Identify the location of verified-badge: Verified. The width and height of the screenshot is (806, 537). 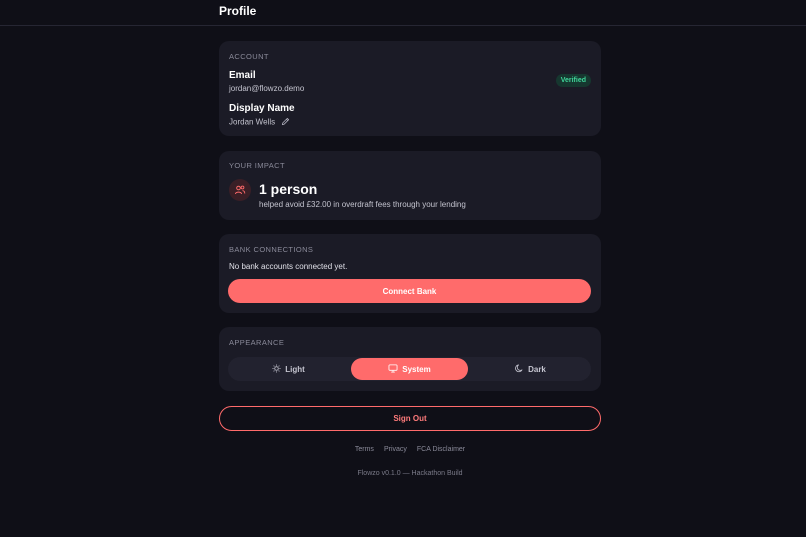
(573, 80).